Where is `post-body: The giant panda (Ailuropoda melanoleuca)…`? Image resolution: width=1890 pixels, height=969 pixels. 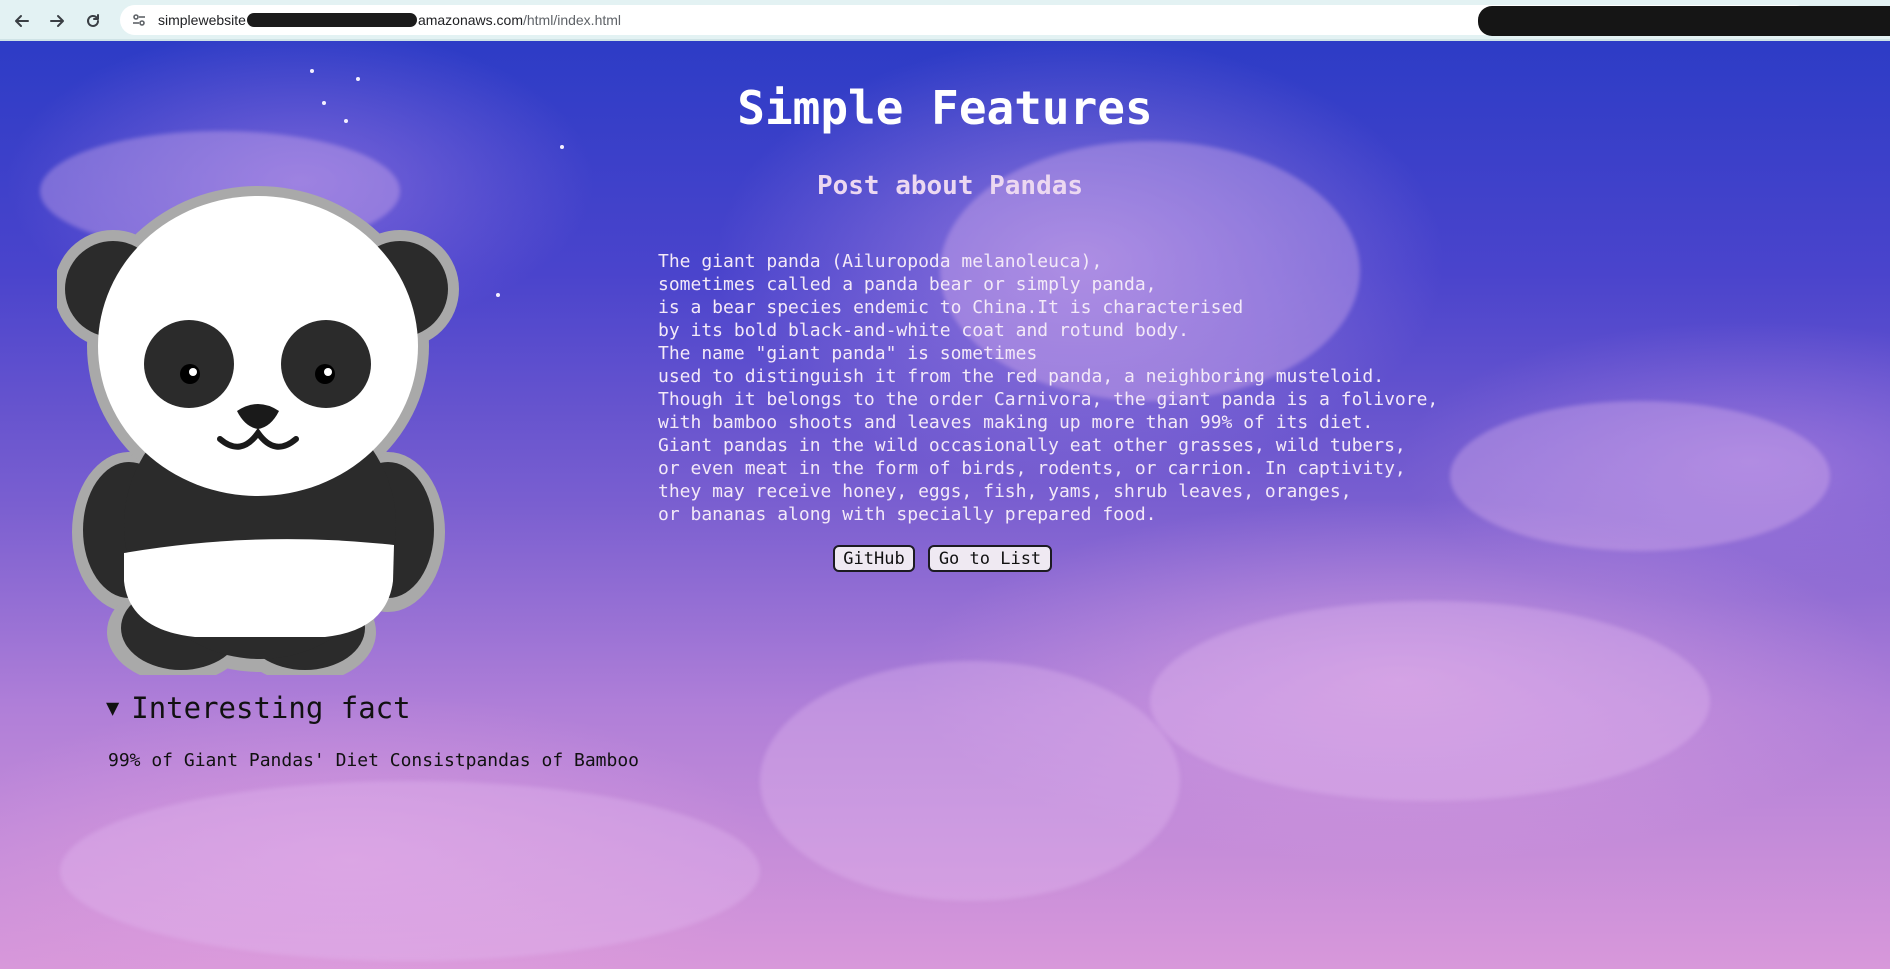
post-body: The giant panda (Ailuropoda melanoleuca)… is located at coordinates (1048, 388).